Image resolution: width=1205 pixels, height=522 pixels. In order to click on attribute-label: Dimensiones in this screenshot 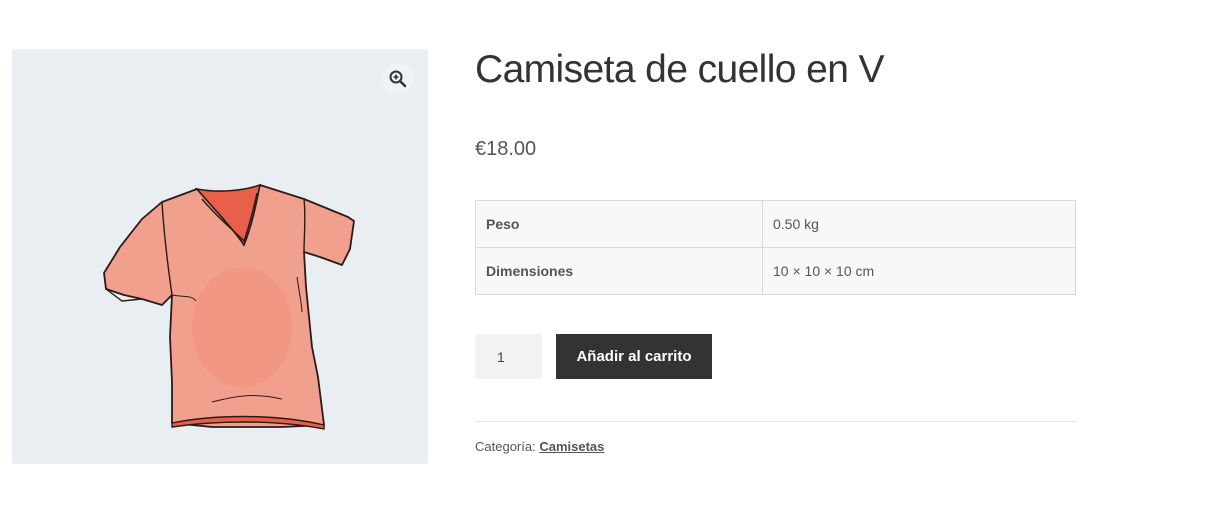, I will do `click(619, 271)`.